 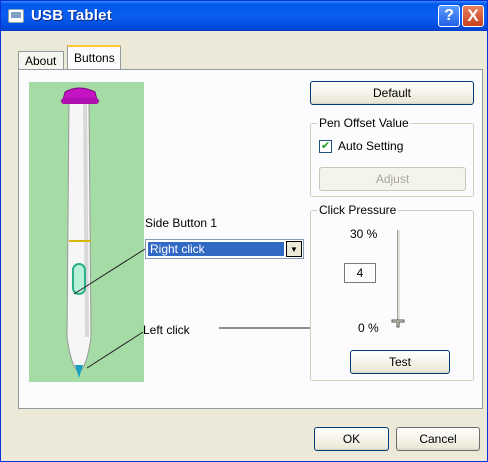 I want to click on title-bar: USB Tablet ? X, so click(x=244, y=16).